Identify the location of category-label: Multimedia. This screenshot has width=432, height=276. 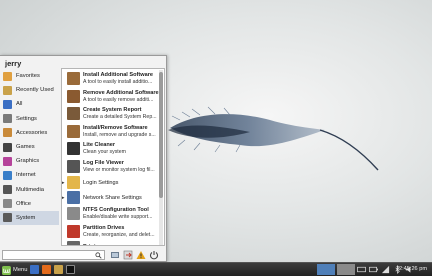
(30, 189).